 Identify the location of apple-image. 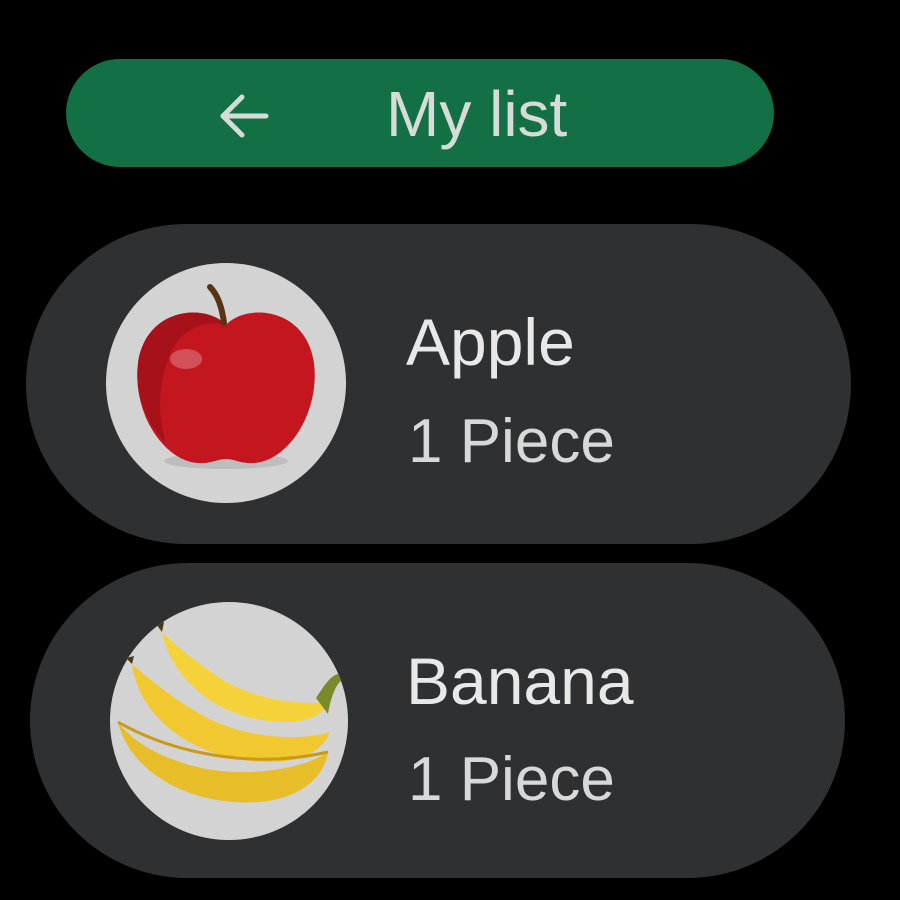
(226, 383).